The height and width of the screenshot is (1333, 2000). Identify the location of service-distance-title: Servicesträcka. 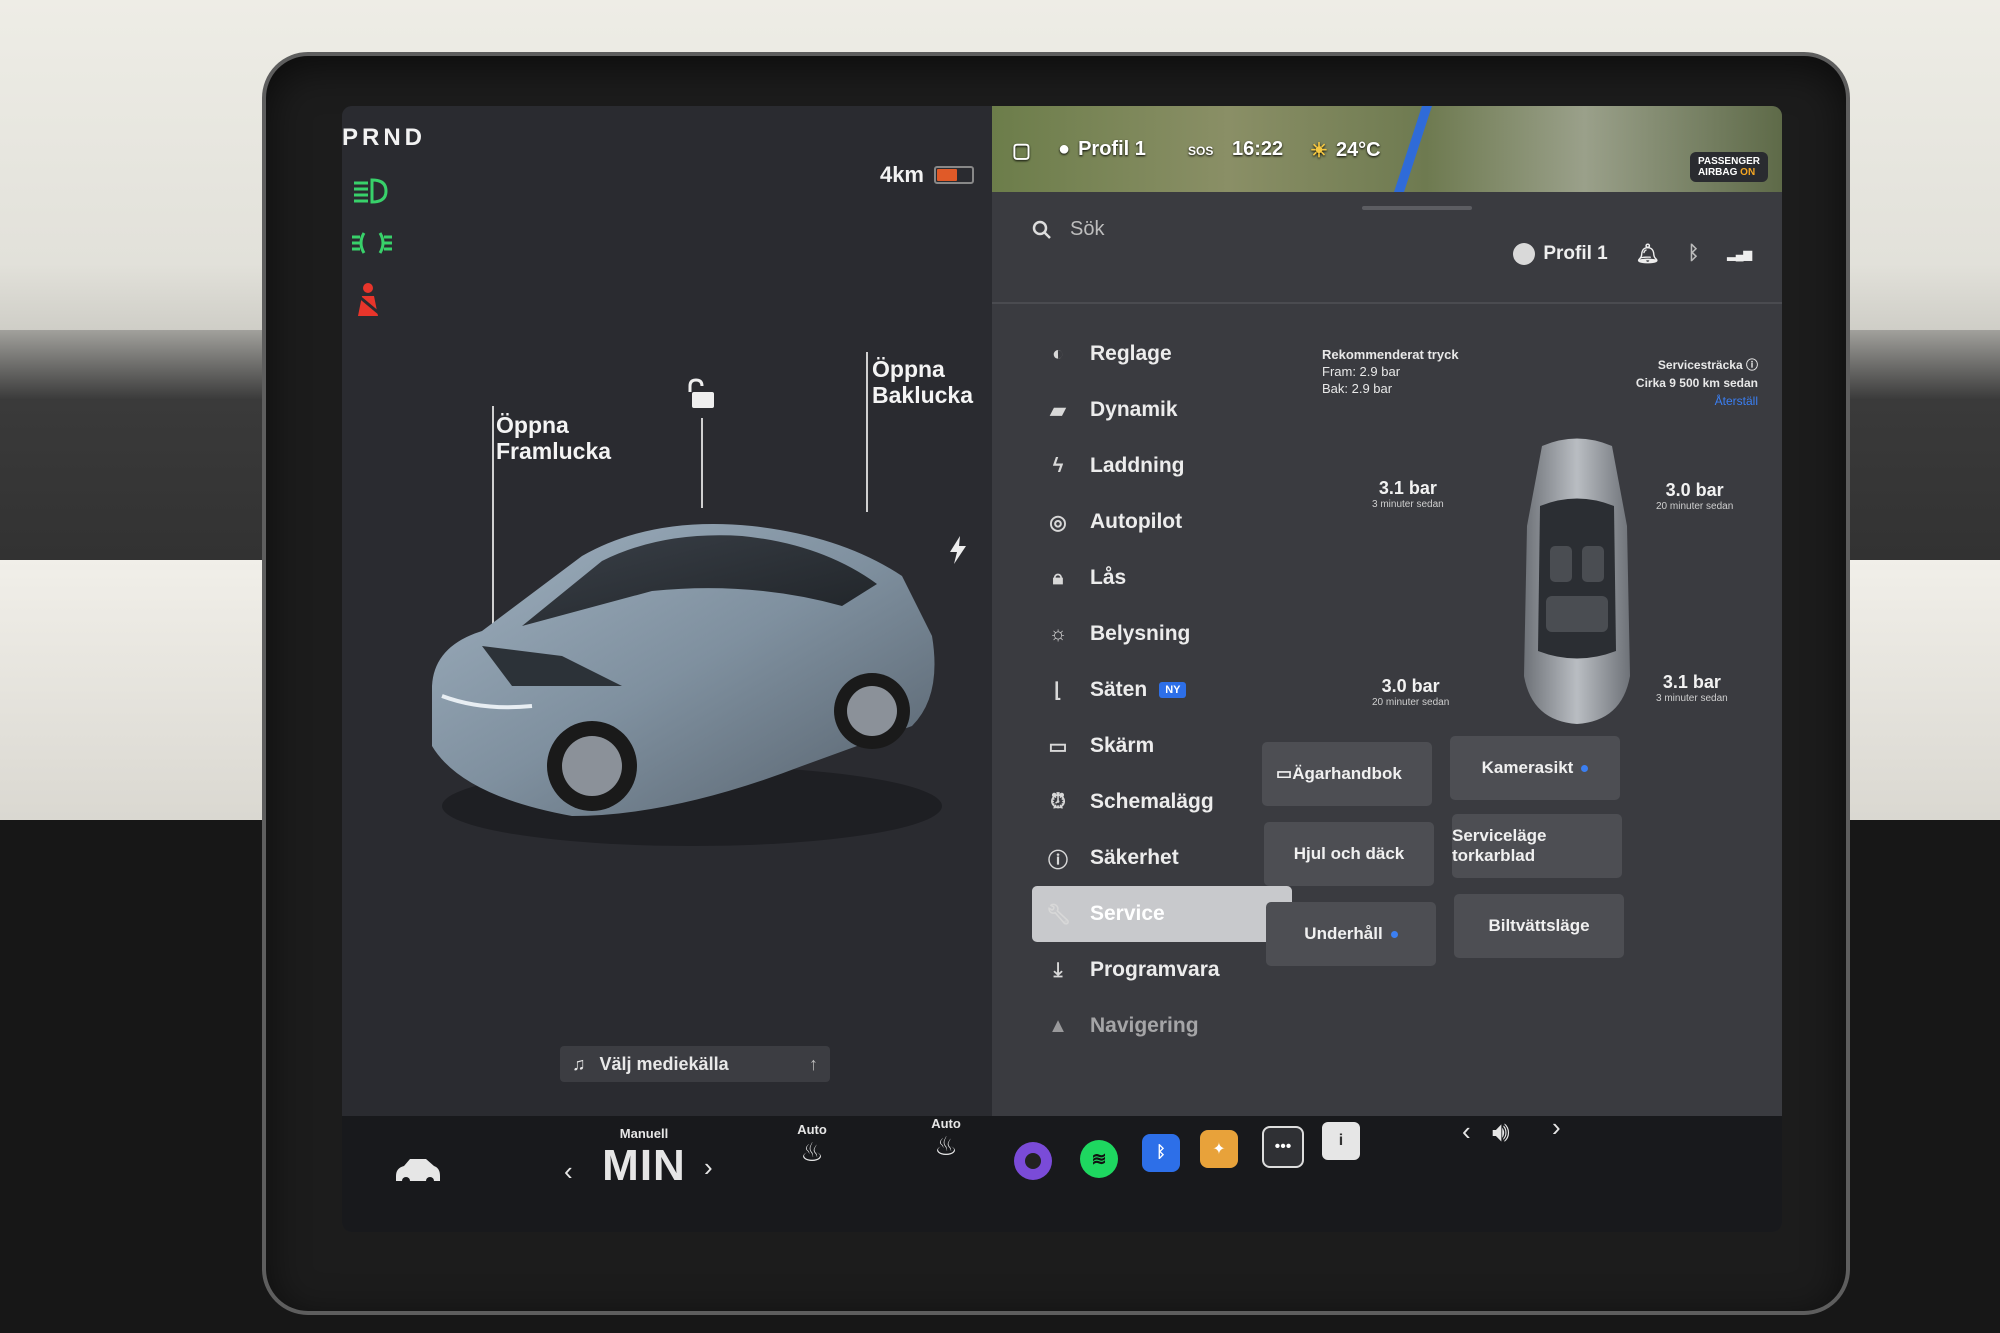
(1700, 365).